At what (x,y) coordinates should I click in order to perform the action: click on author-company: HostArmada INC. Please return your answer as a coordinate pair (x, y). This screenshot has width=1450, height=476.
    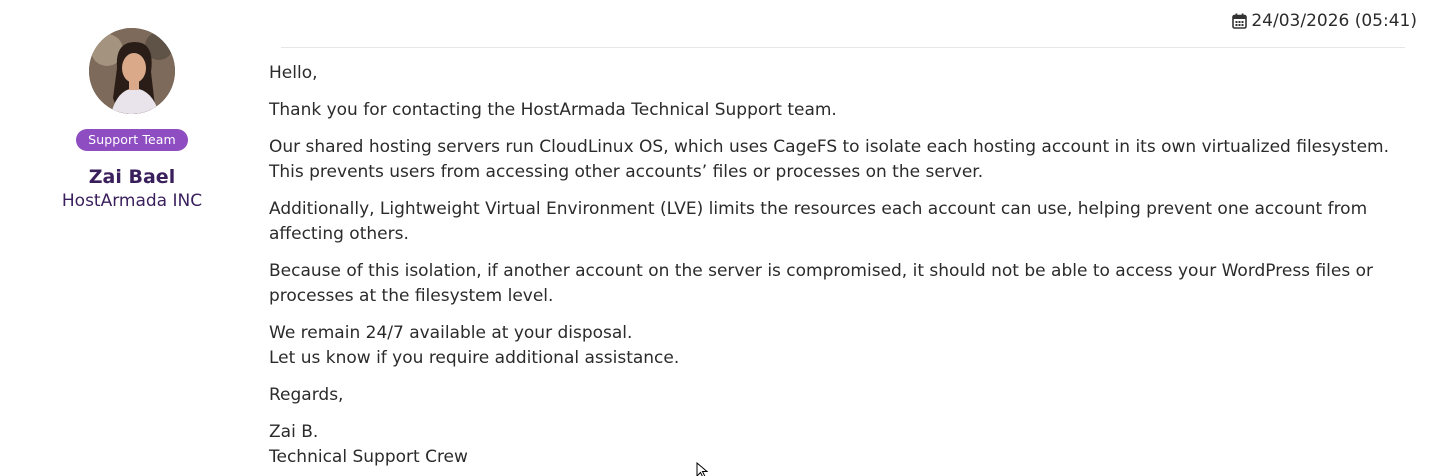
    Looking at the image, I should click on (132, 201).